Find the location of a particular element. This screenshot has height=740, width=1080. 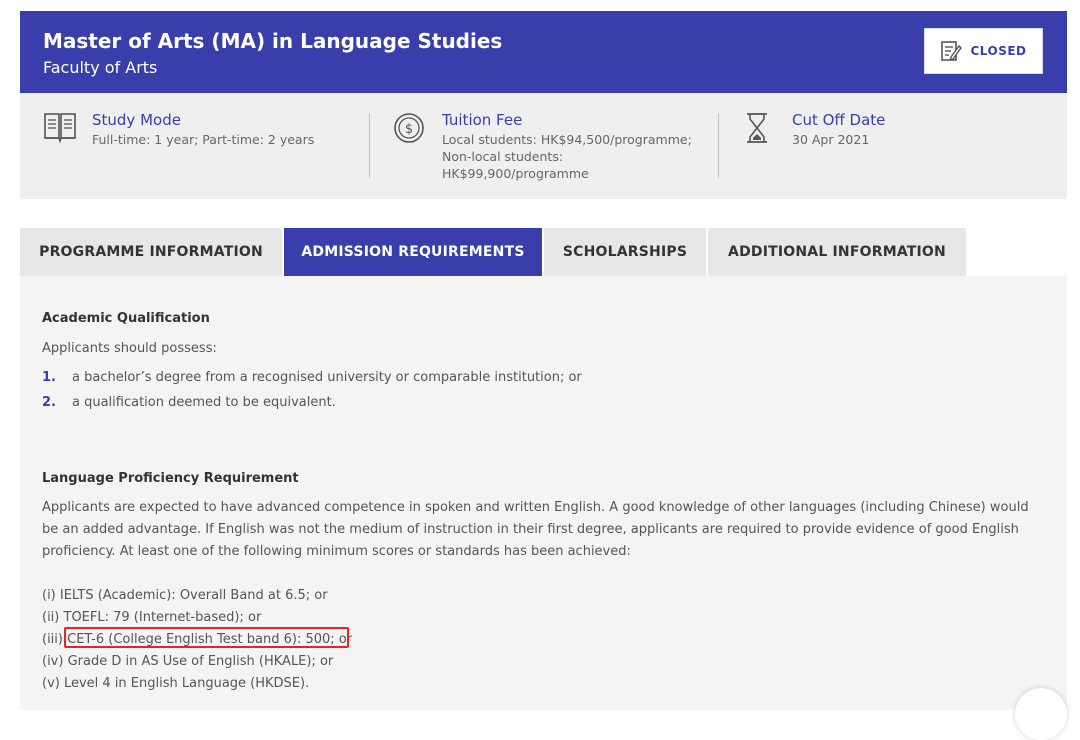

tuition-fee-line: Non-local students: is located at coordinates (503, 156).